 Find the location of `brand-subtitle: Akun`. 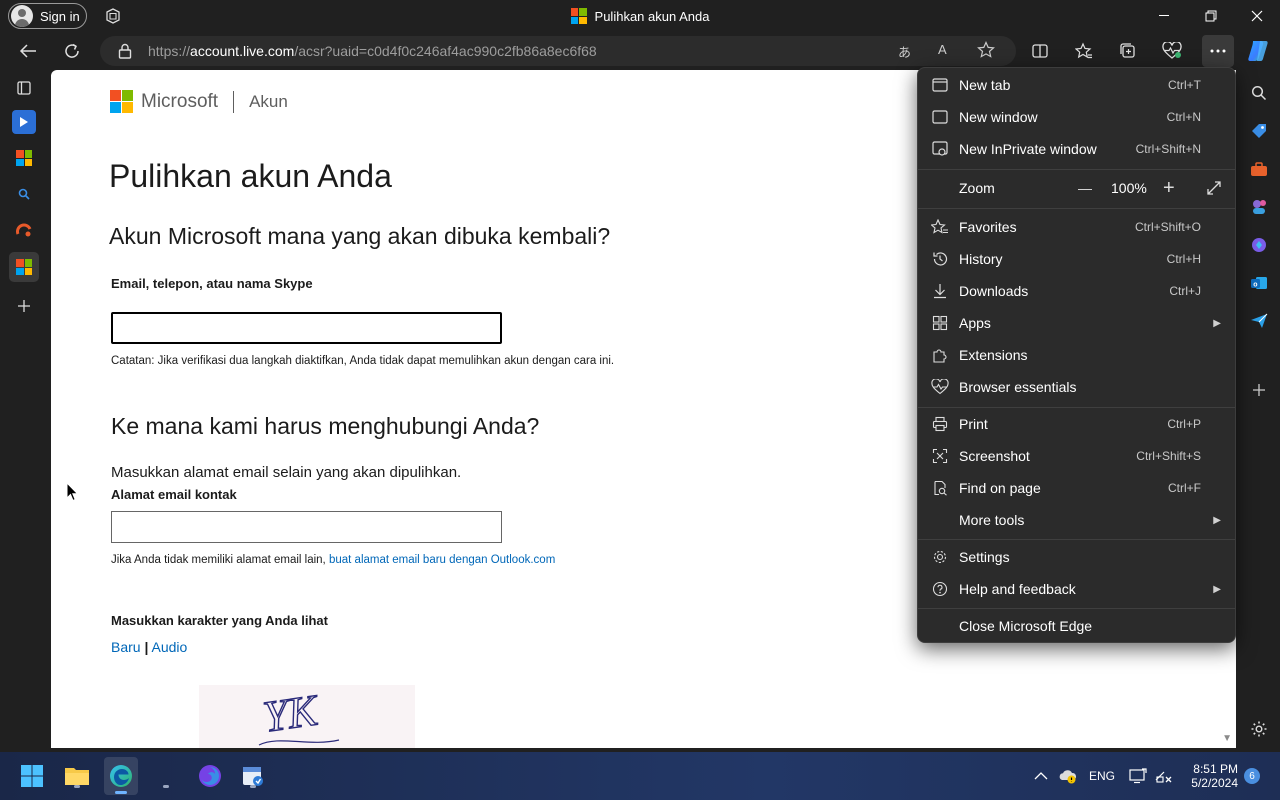

brand-subtitle: Akun is located at coordinates (268, 101).